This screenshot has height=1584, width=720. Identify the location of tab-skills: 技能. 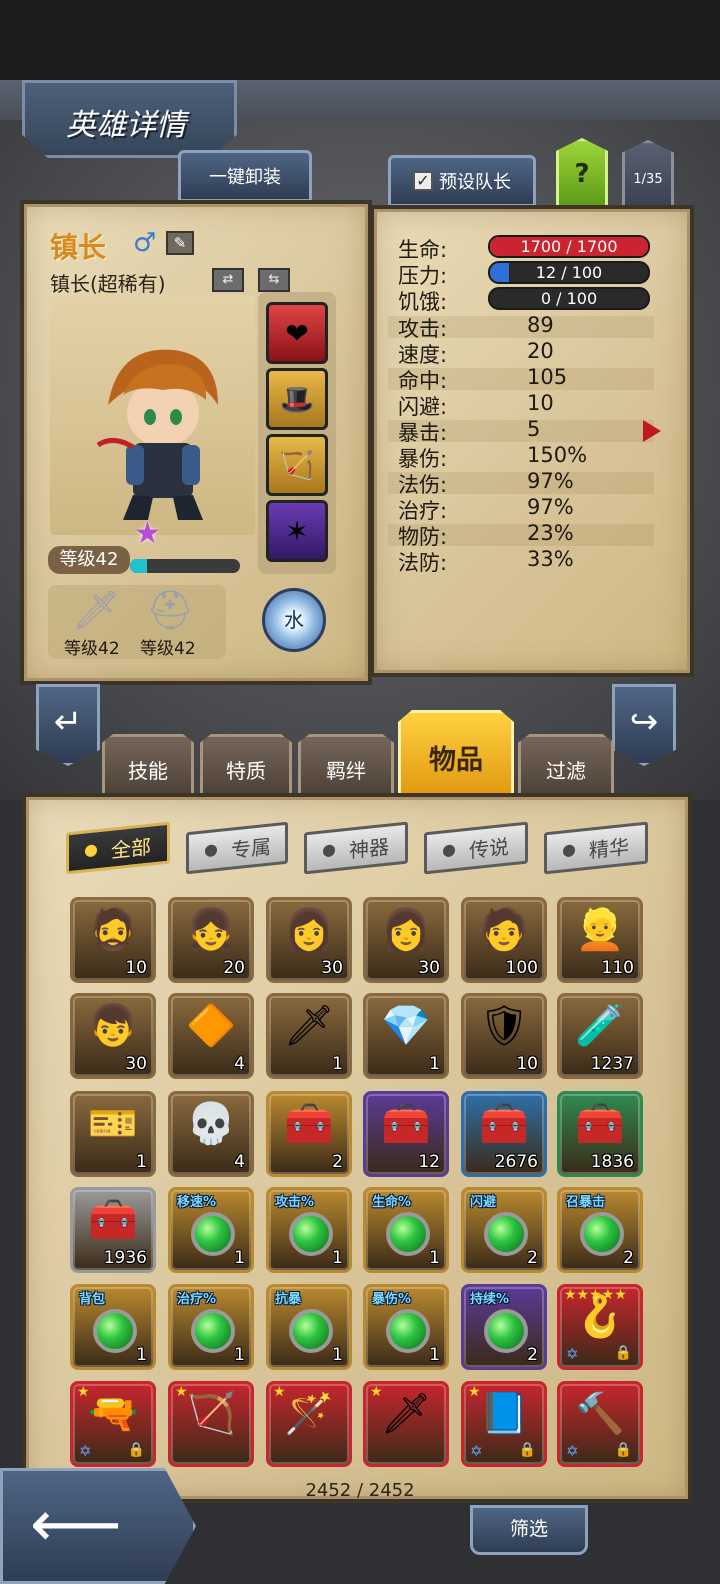
(148, 765).